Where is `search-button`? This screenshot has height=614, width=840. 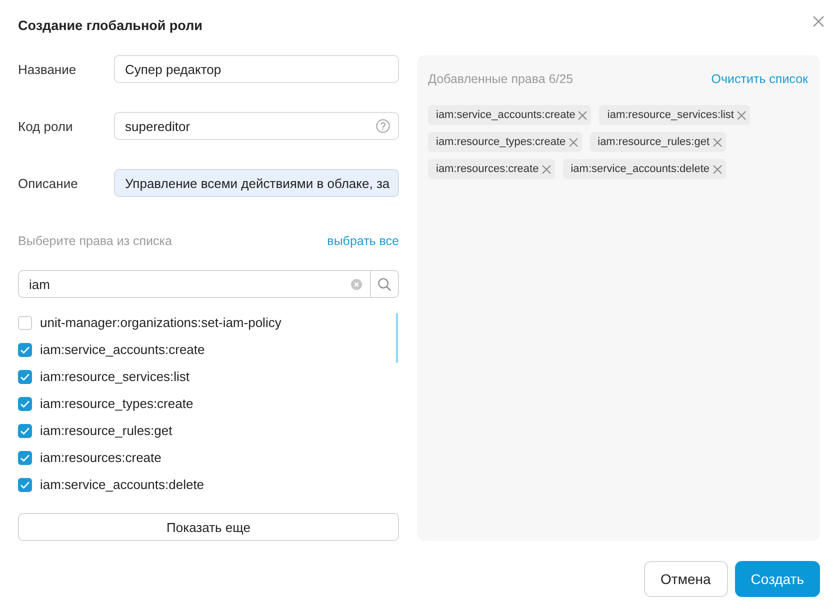 search-button is located at coordinates (384, 284).